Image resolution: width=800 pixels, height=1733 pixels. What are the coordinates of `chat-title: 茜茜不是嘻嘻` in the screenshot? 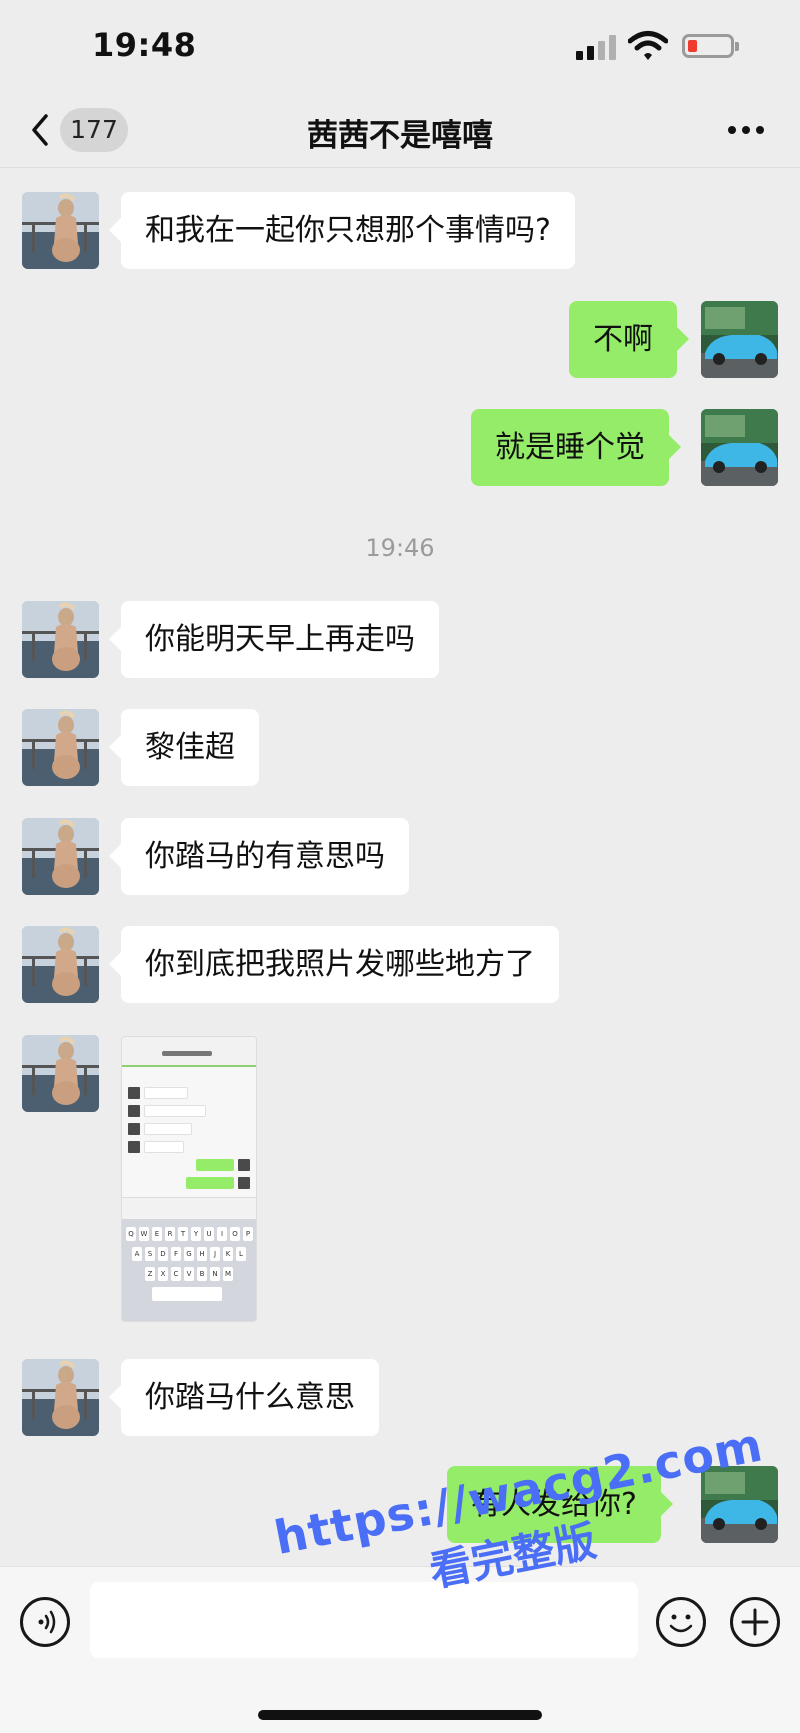 It's located at (400, 136).